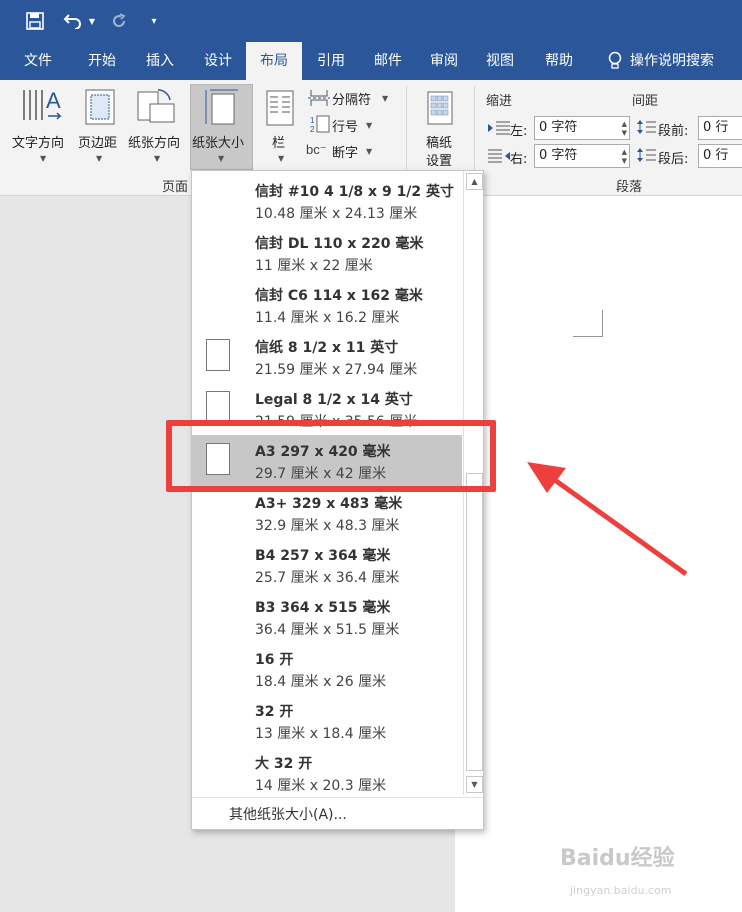 The width and height of the screenshot is (742, 912). Describe the element at coordinates (621, 890) in the screenshot. I see `baidu-watermark-url: jingyan.baidu.com` at that location.